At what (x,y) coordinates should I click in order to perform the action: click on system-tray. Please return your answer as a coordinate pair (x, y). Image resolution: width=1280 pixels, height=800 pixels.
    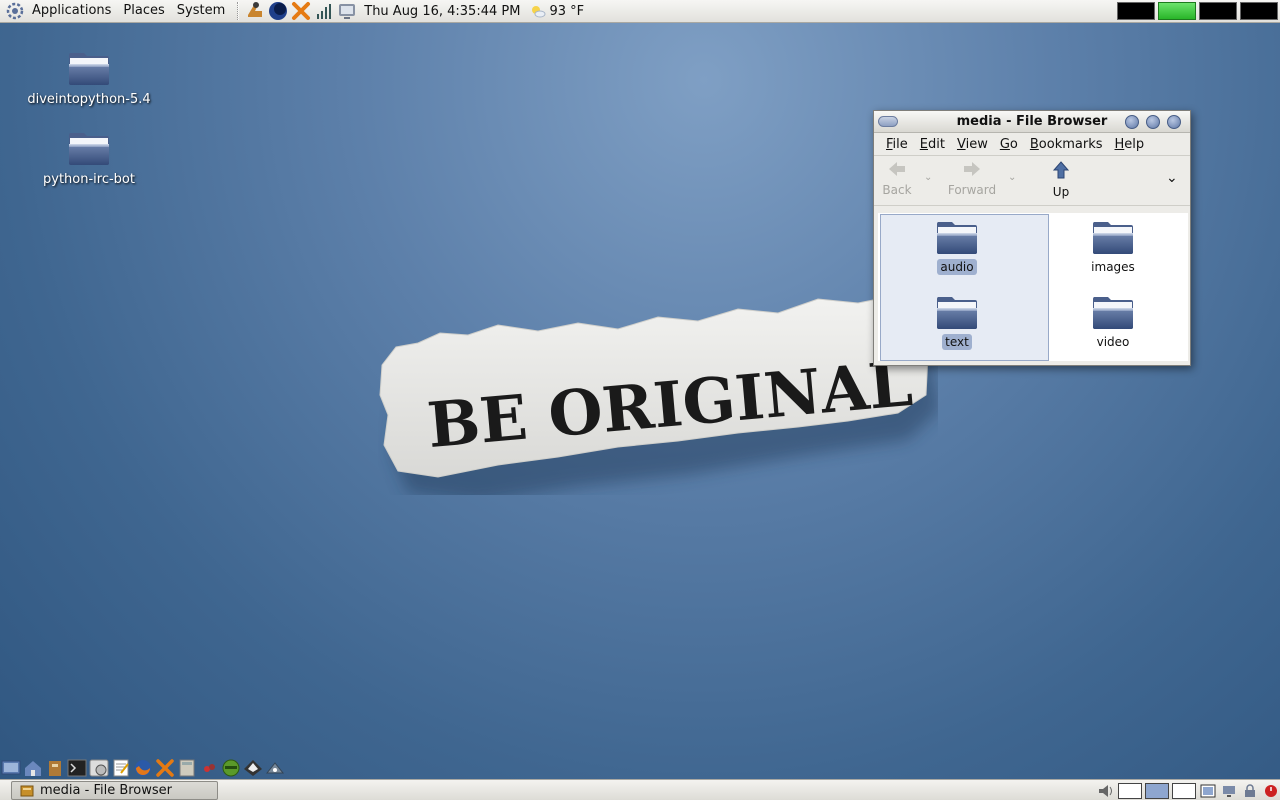
    Looking at the image, I should click on (1188, 790).